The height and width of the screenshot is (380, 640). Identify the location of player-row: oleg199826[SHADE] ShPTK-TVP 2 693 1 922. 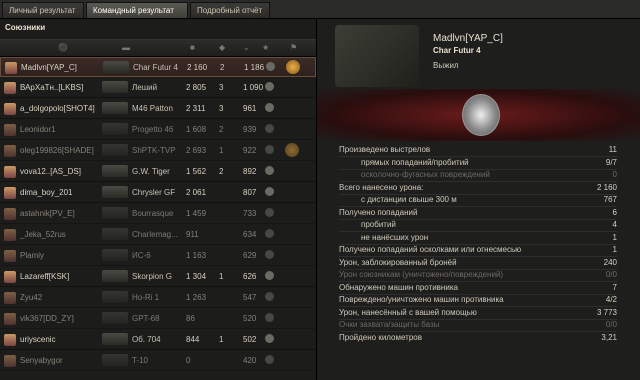
(158, 151).